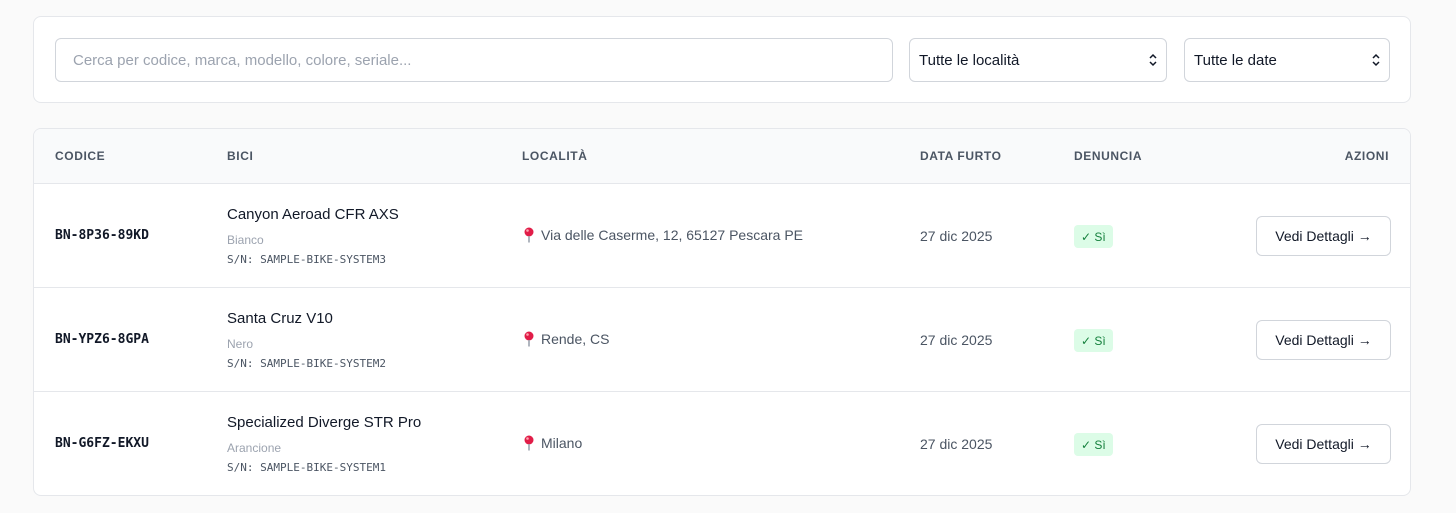 This screenshot has width=1456, height=513. What do you see at coordinates (969, 60) in the screenshot?
I see `location-select-value: Tutte le località` at bounding box center [969, 60].